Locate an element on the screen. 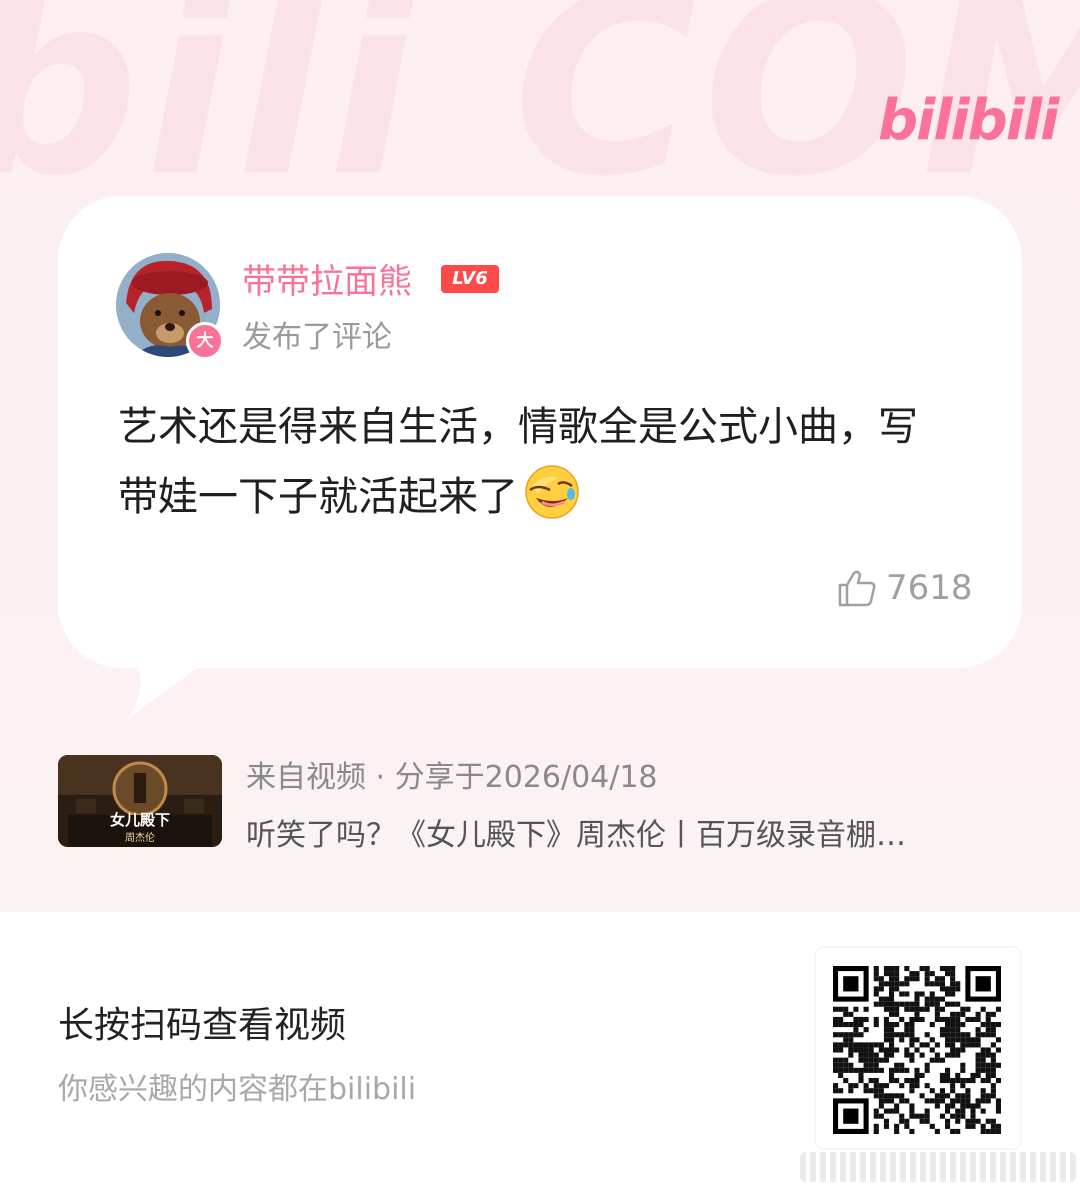  video-source-meta: 来自视频 · 分享于2026/04/18 is located at coordinates (452, 777).